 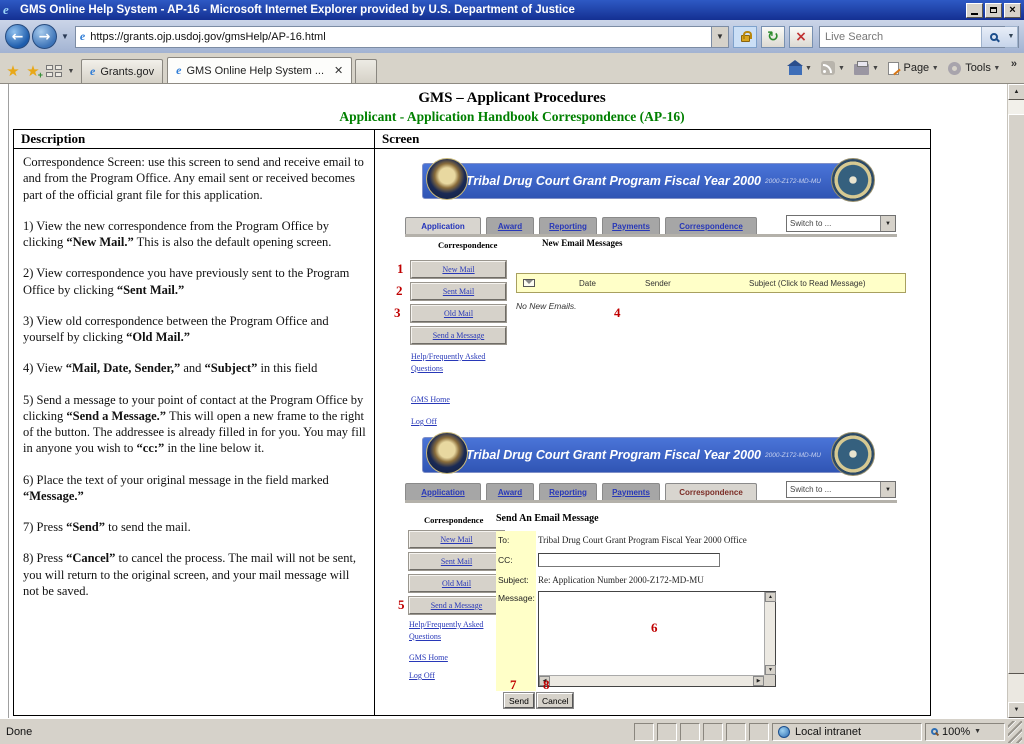 I want to click on tools-menu-dropdown: ▼, so click(x=997, y=68).